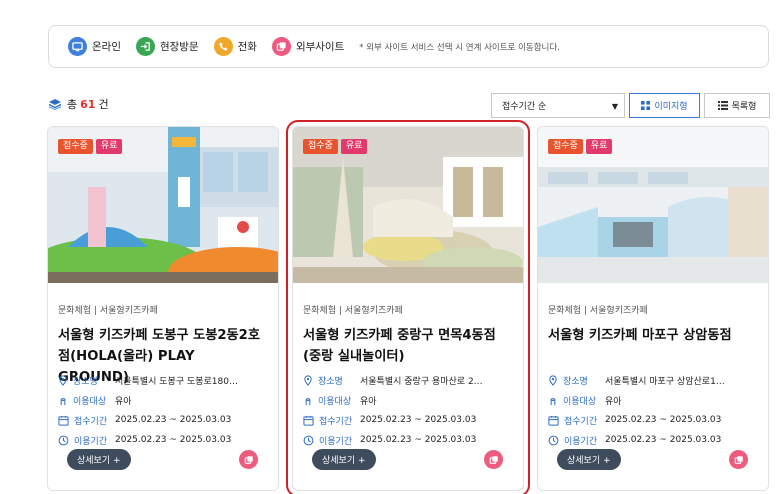  I want to click on enter-icon, so click(145, 46).